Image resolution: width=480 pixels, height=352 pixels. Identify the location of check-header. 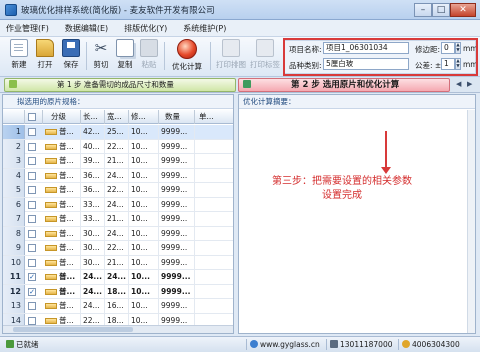
(34, 117).